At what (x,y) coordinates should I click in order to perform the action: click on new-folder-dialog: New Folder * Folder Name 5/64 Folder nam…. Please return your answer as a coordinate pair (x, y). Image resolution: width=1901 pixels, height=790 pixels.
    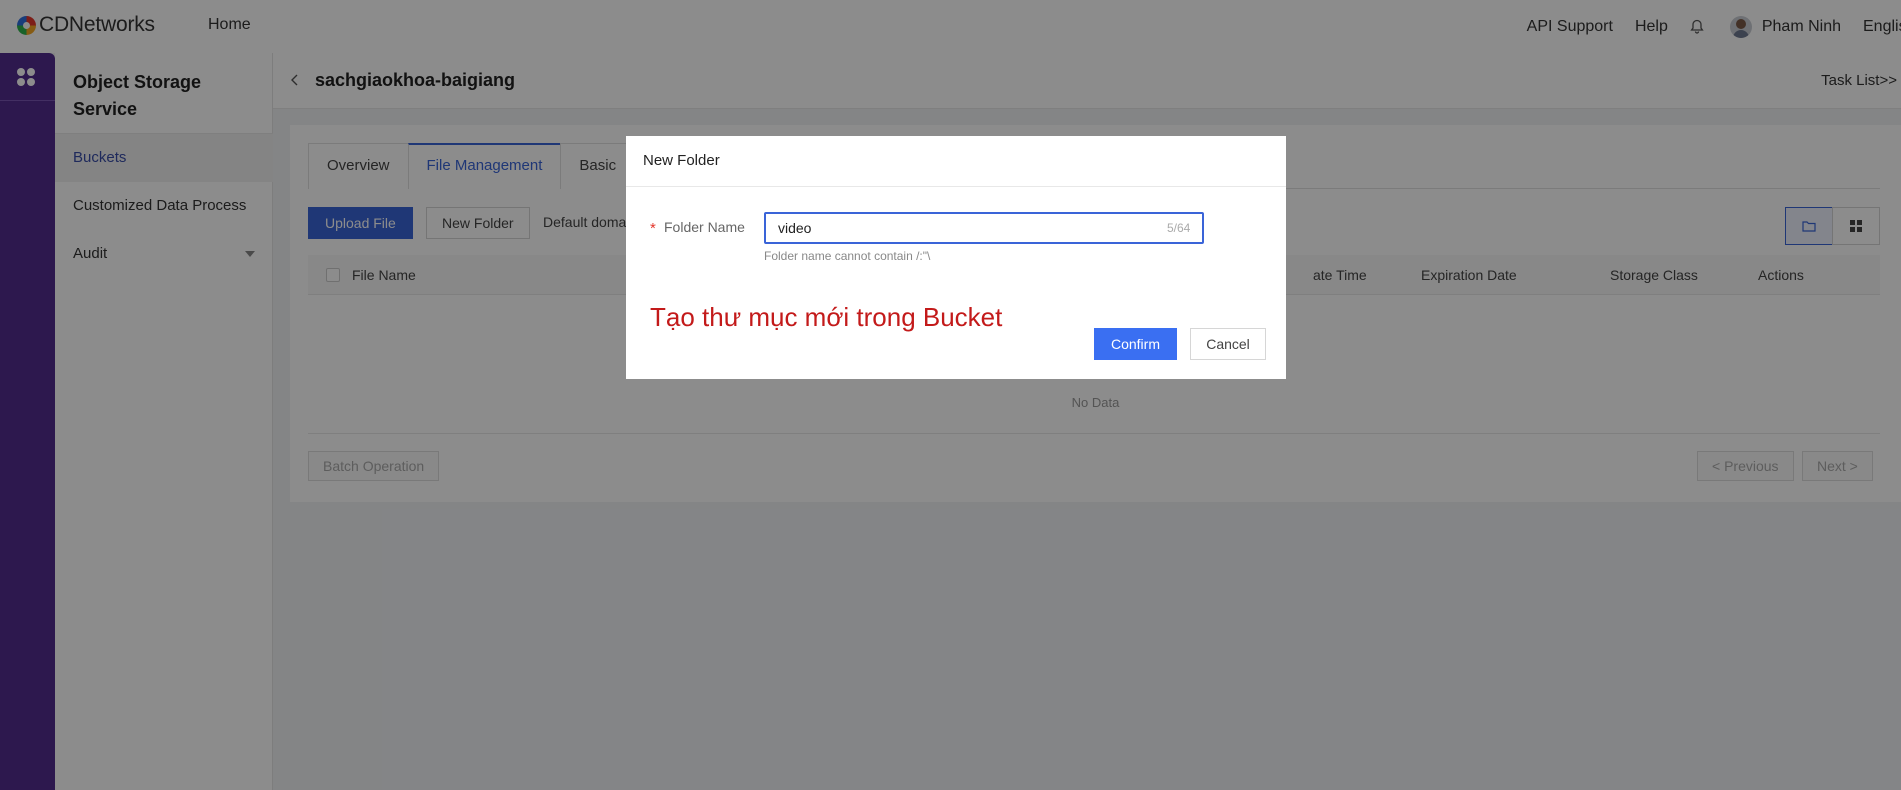
    Looking at the image, I should click on (956, 257).